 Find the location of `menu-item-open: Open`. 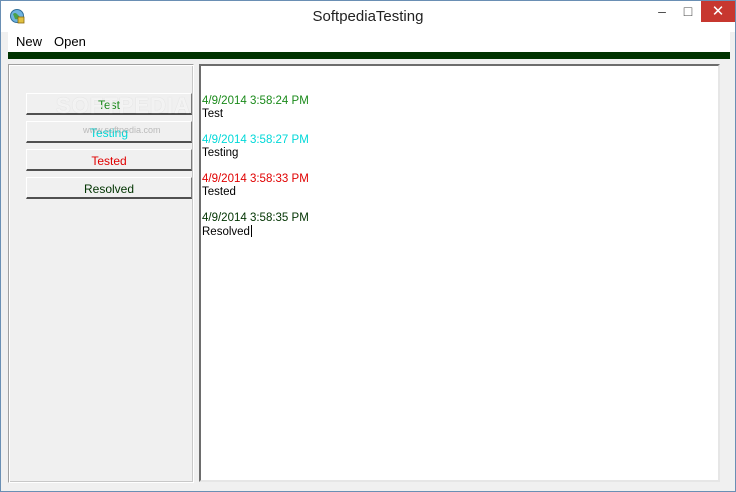

menu-item-open: Open is located at coordinates (70, 41).